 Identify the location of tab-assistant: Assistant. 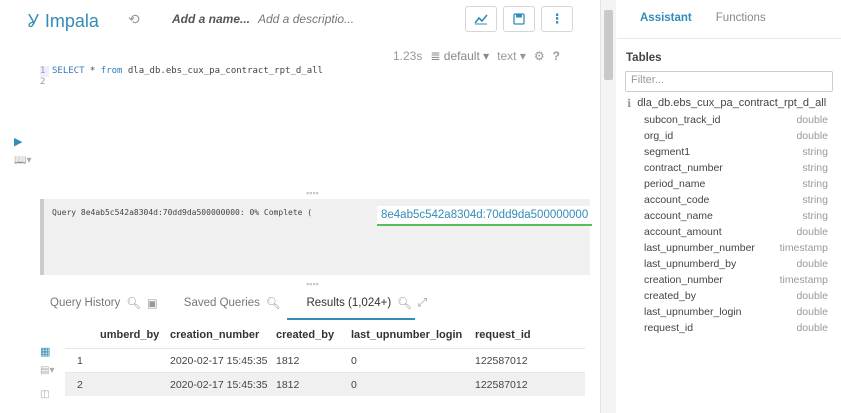
(666, 18).